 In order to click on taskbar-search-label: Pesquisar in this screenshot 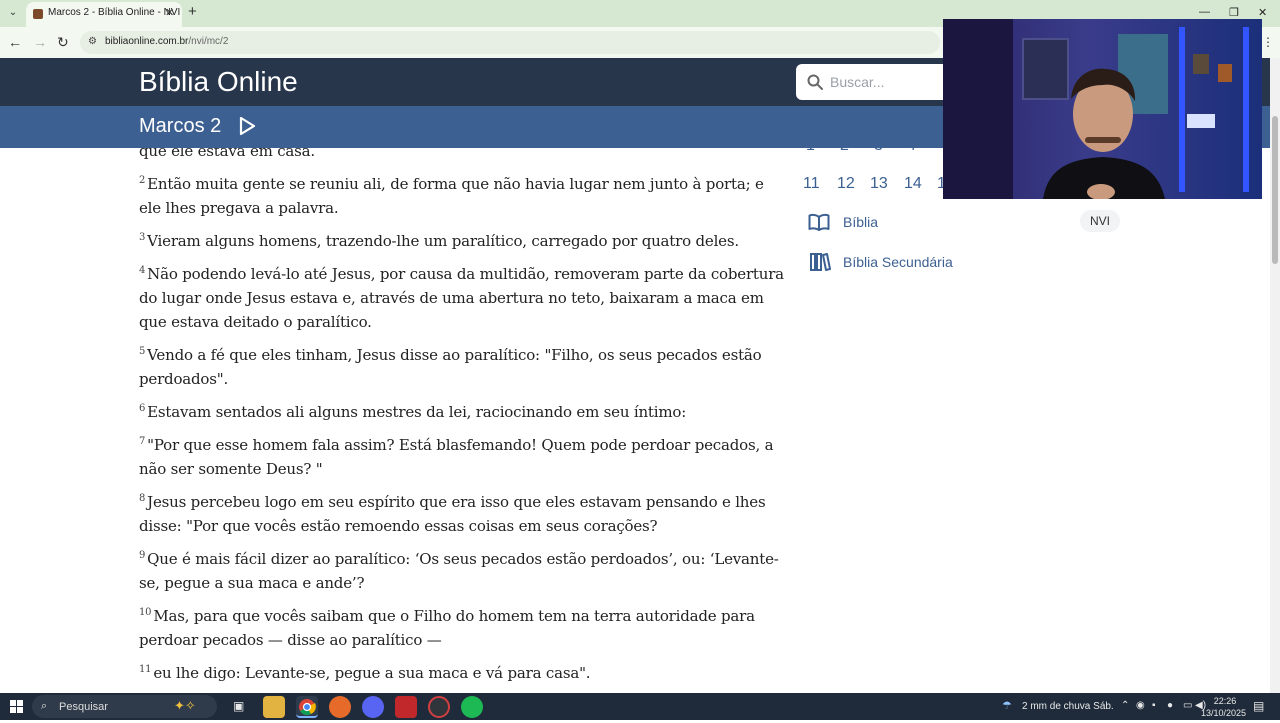, I will do `click(83, 707)`.